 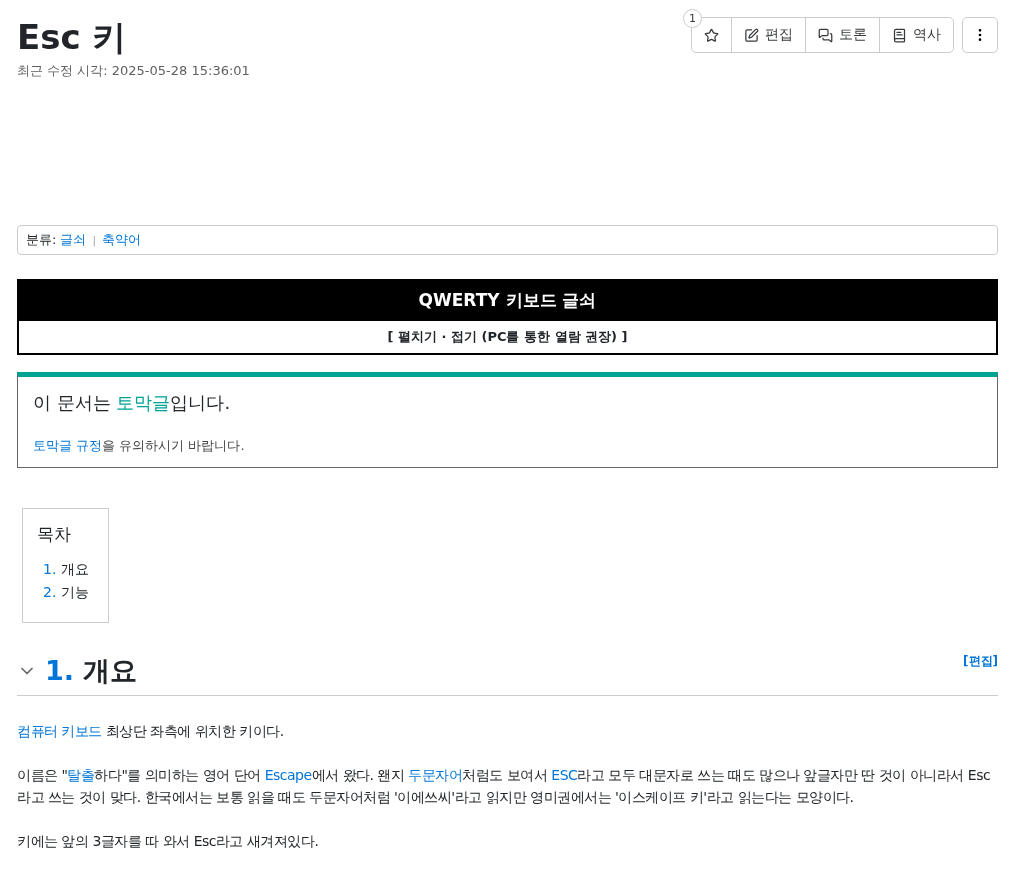 What do you see at coordinates (133, 71) in the screenshot?
I see `last-modified: 최근 수정 시각: 2025-05-28 15:36:01` at bounding box center [133, 71].